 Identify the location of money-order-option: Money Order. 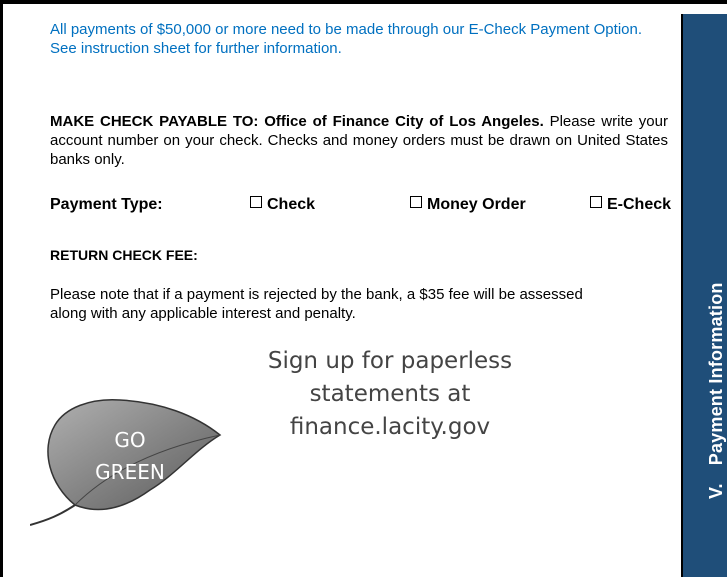
(468, 205).